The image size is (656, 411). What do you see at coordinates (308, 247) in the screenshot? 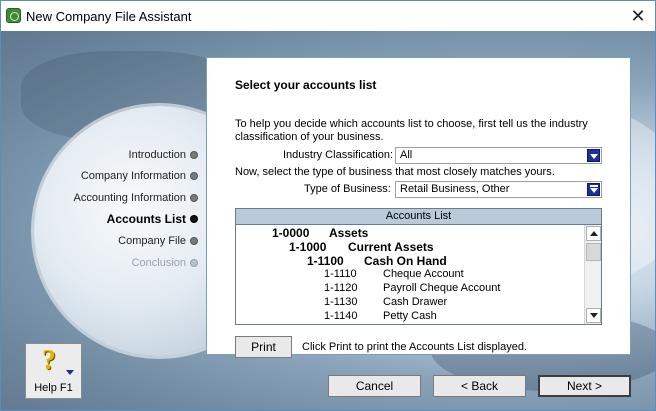
I see `account-code: 1-1000` at bounding box center [308, 247].